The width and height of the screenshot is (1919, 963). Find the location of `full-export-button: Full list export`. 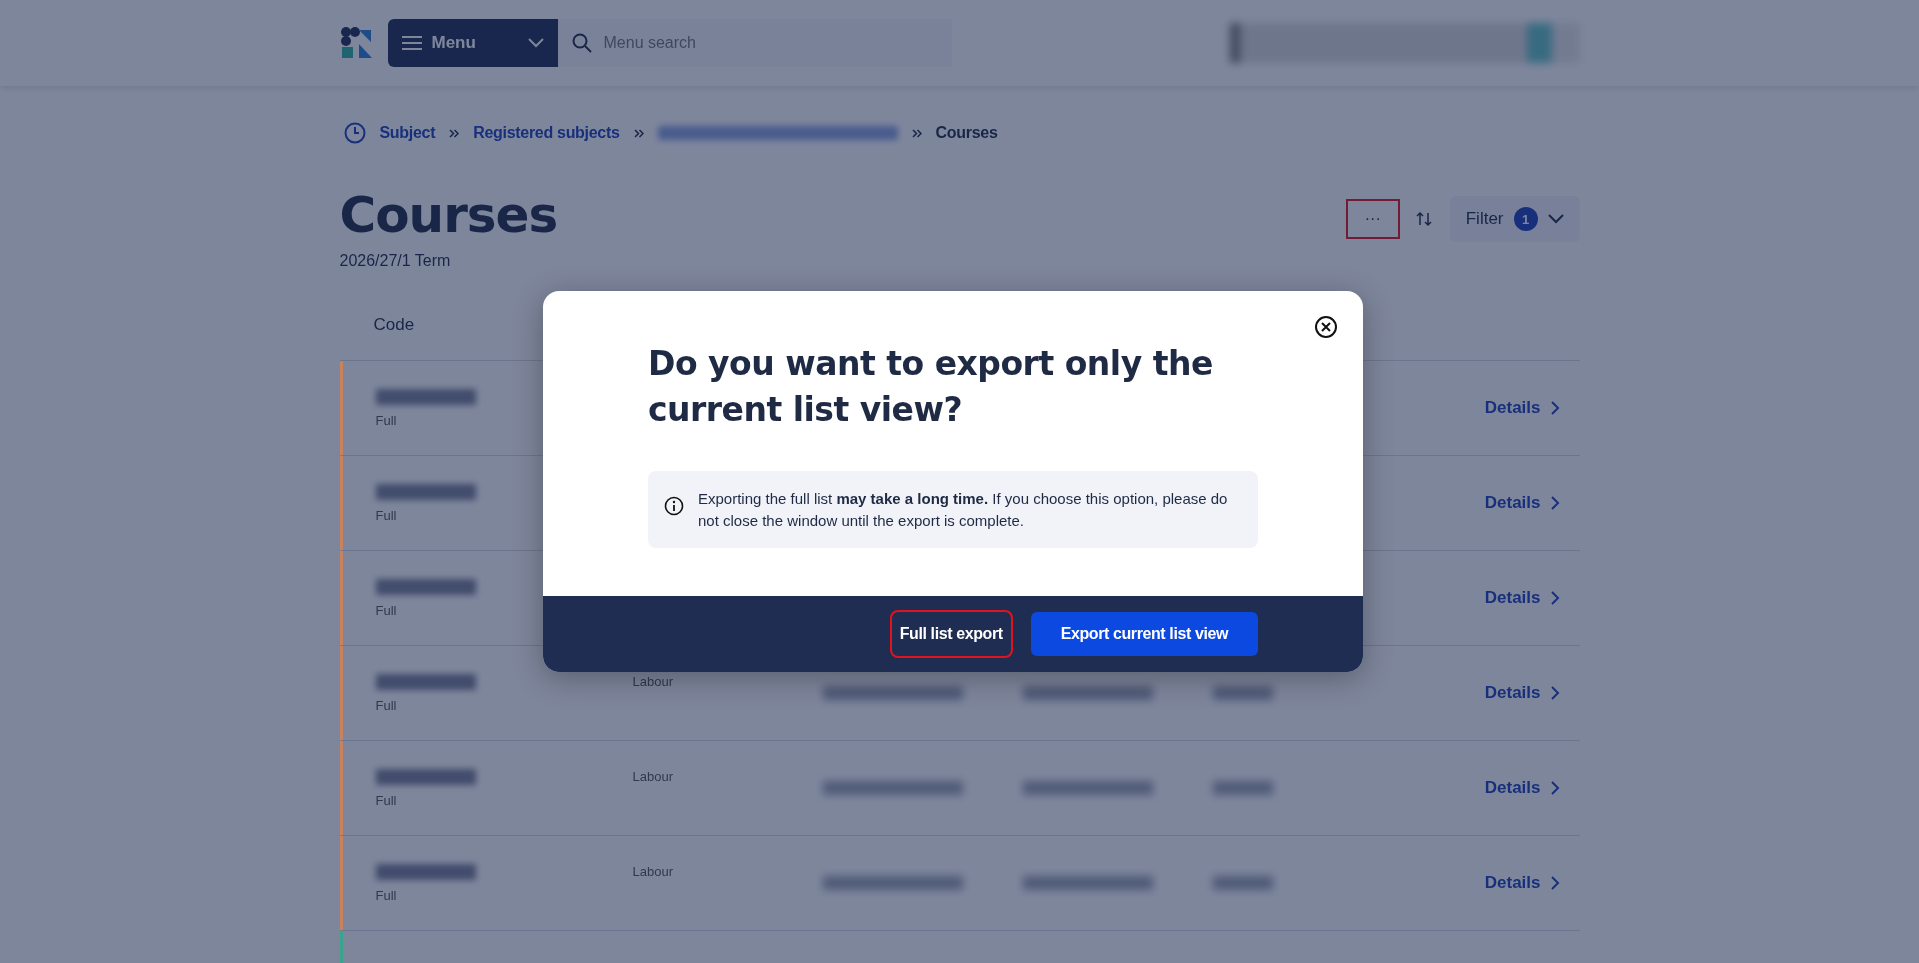

full-export-button: Full list export is located at coordinates (951, 634).